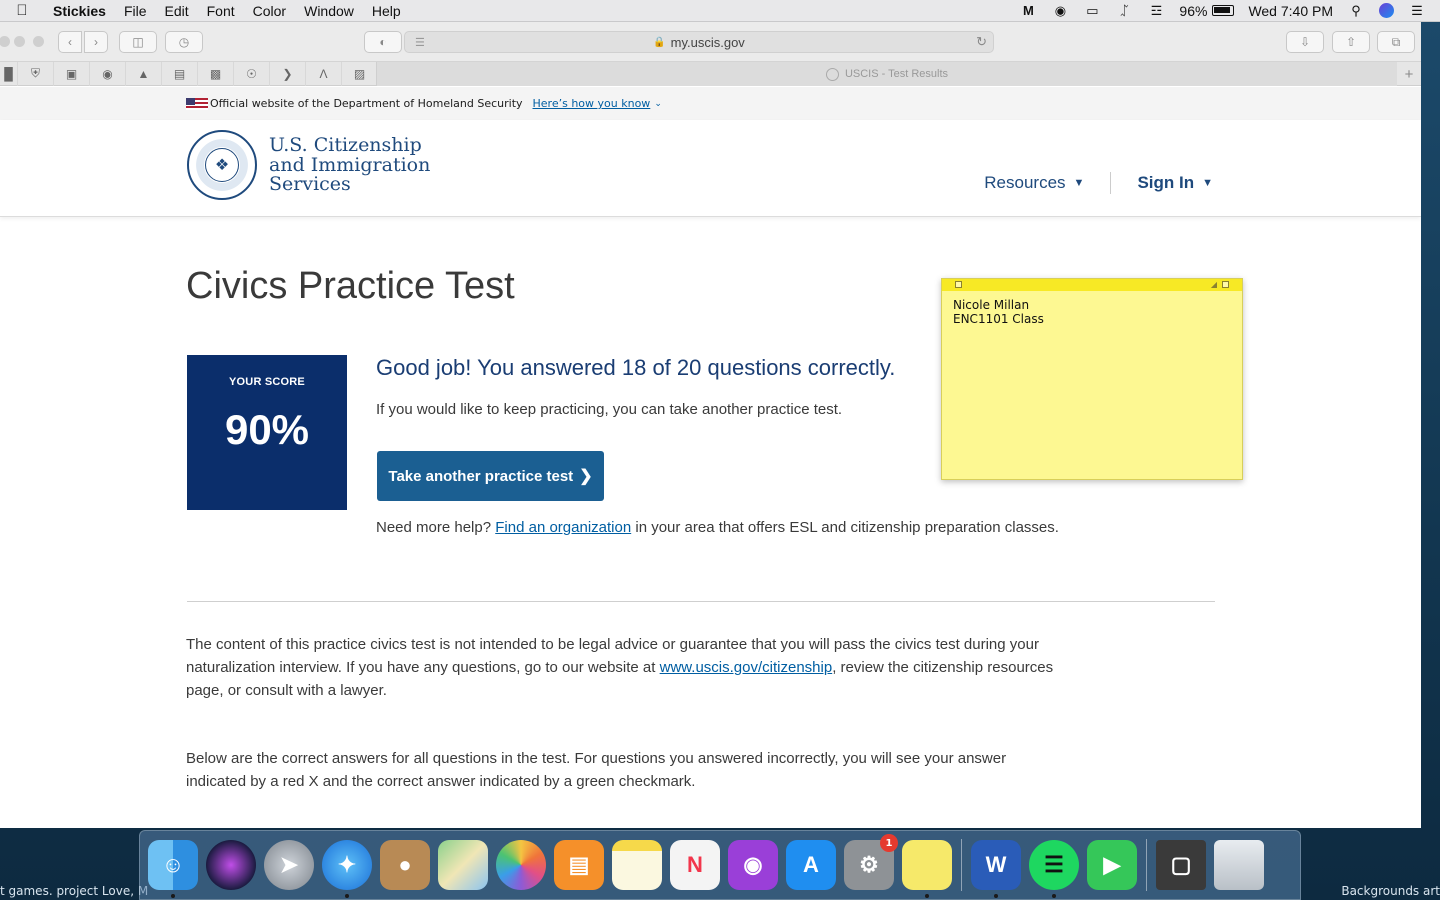 The width and height of the screenshot is (1440, 900). What do you see at coordinates (1223, 10) in the screenshot?
I see `battery-icon` at bounding box center [1223, 10].